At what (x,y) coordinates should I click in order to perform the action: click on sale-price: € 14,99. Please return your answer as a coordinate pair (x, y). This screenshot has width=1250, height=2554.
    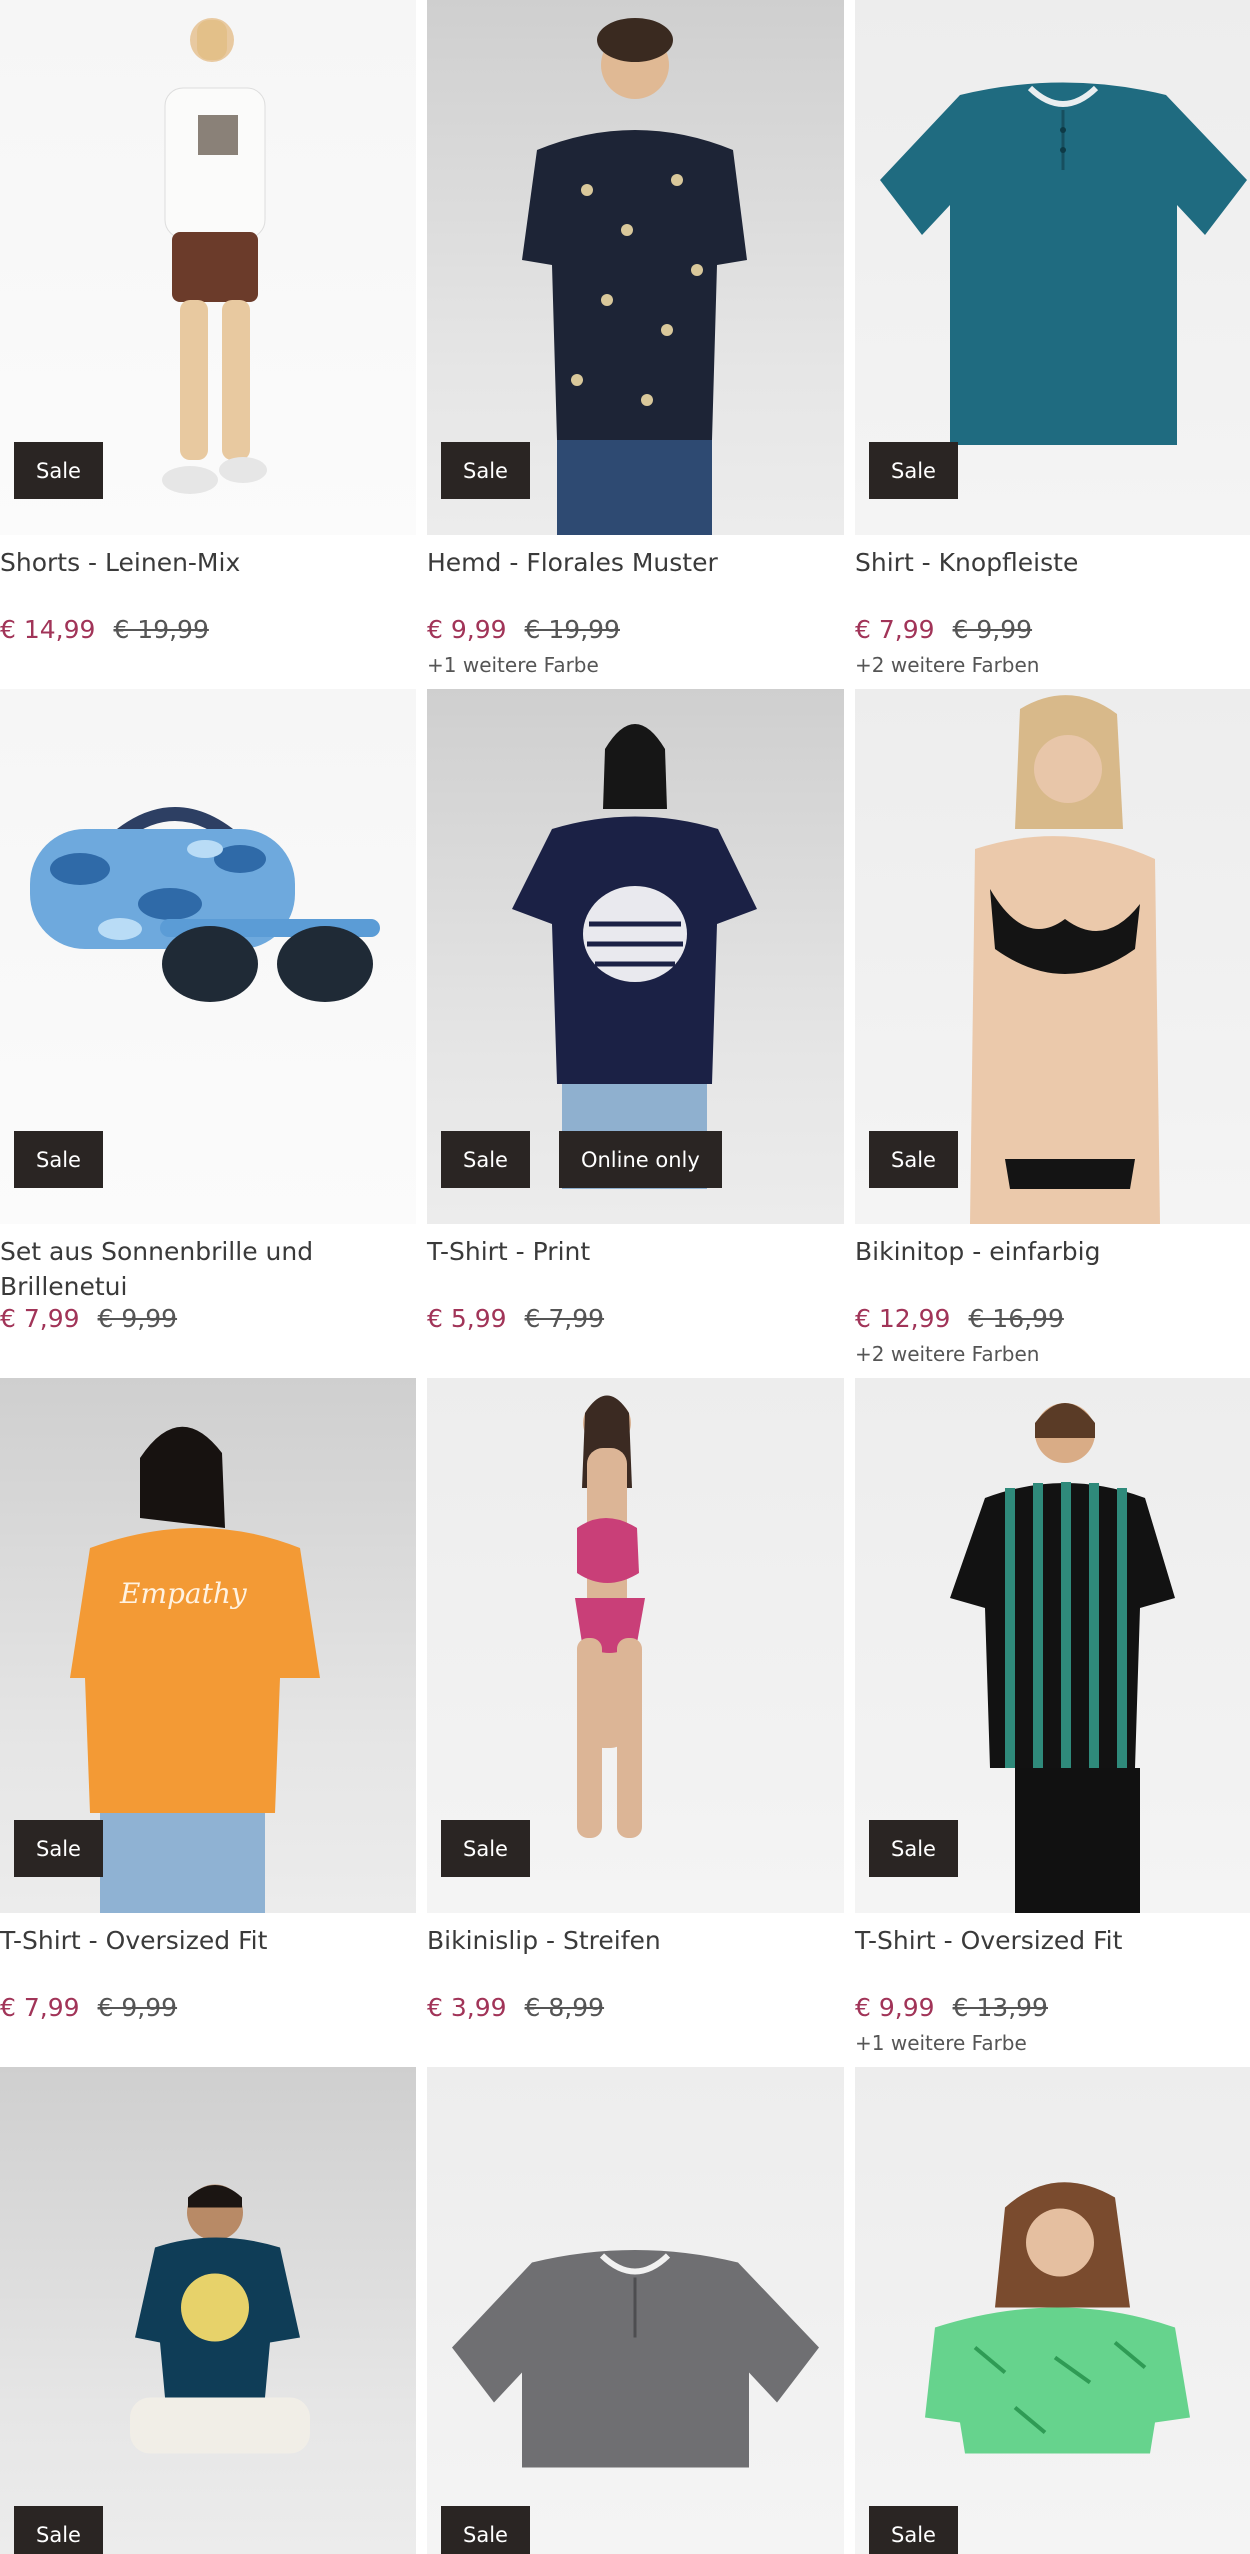
    Looking at the image, I should click on (48, 629).